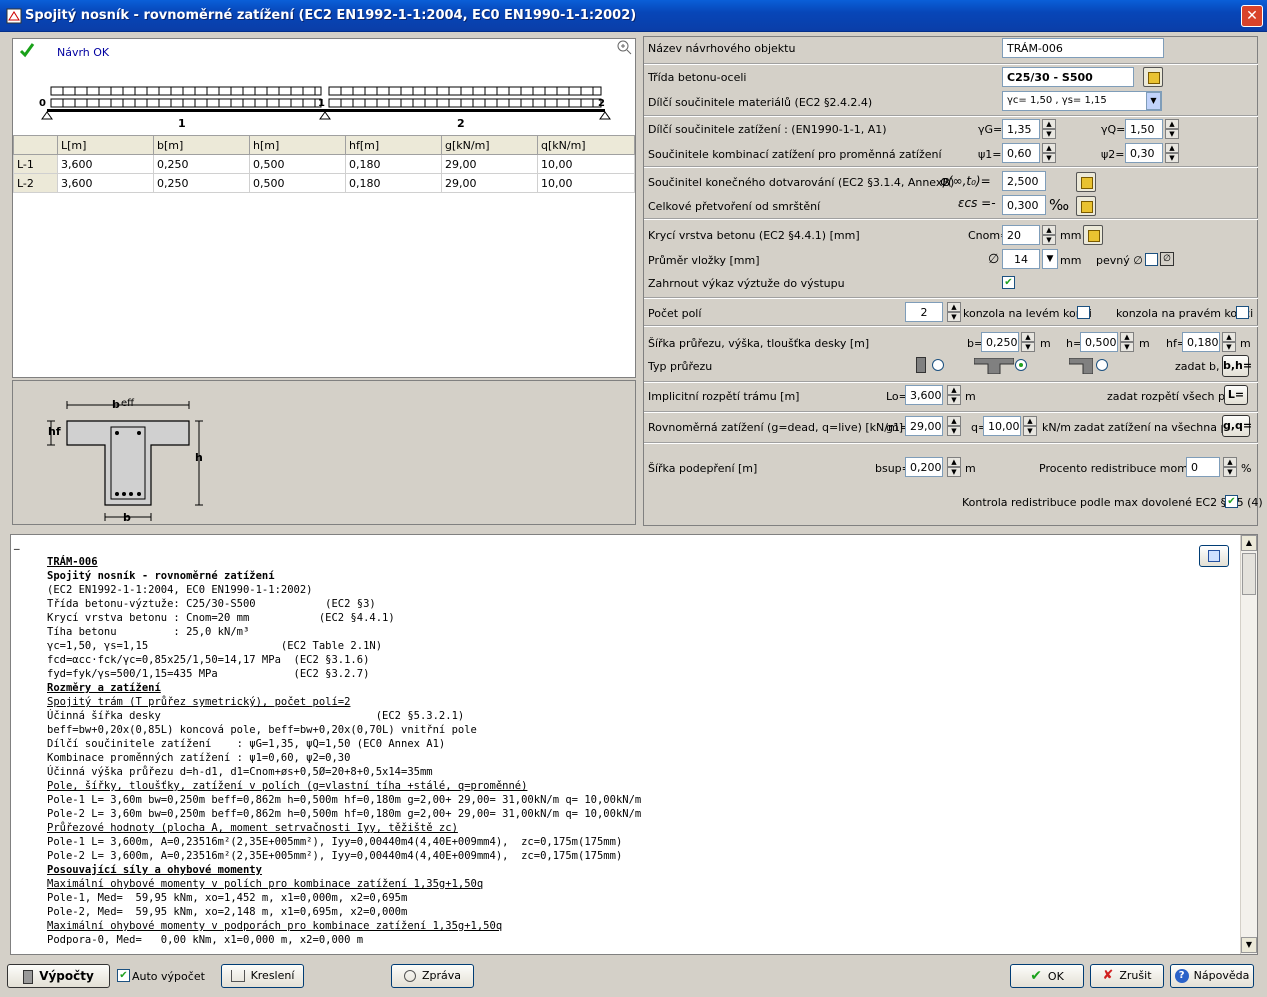  I want to click on shrink-input: 0,300, so click(1024, 205).